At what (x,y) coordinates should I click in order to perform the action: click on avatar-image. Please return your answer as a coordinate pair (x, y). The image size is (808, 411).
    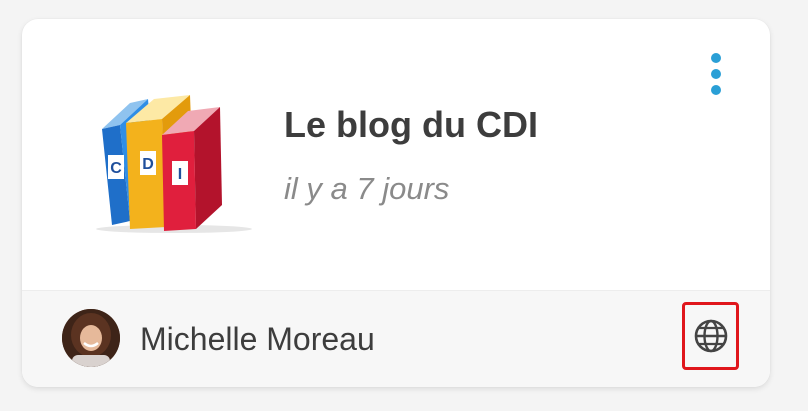
    Looking at the image, I should click on (91, 338).